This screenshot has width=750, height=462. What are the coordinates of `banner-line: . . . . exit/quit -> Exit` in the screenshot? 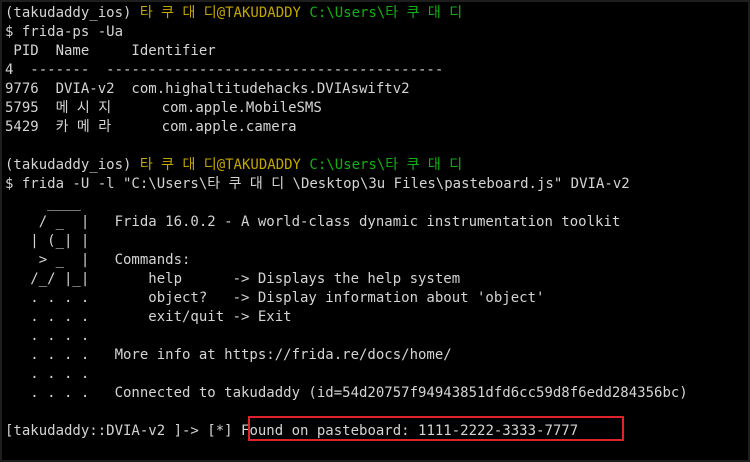 It's located at (148, 317).